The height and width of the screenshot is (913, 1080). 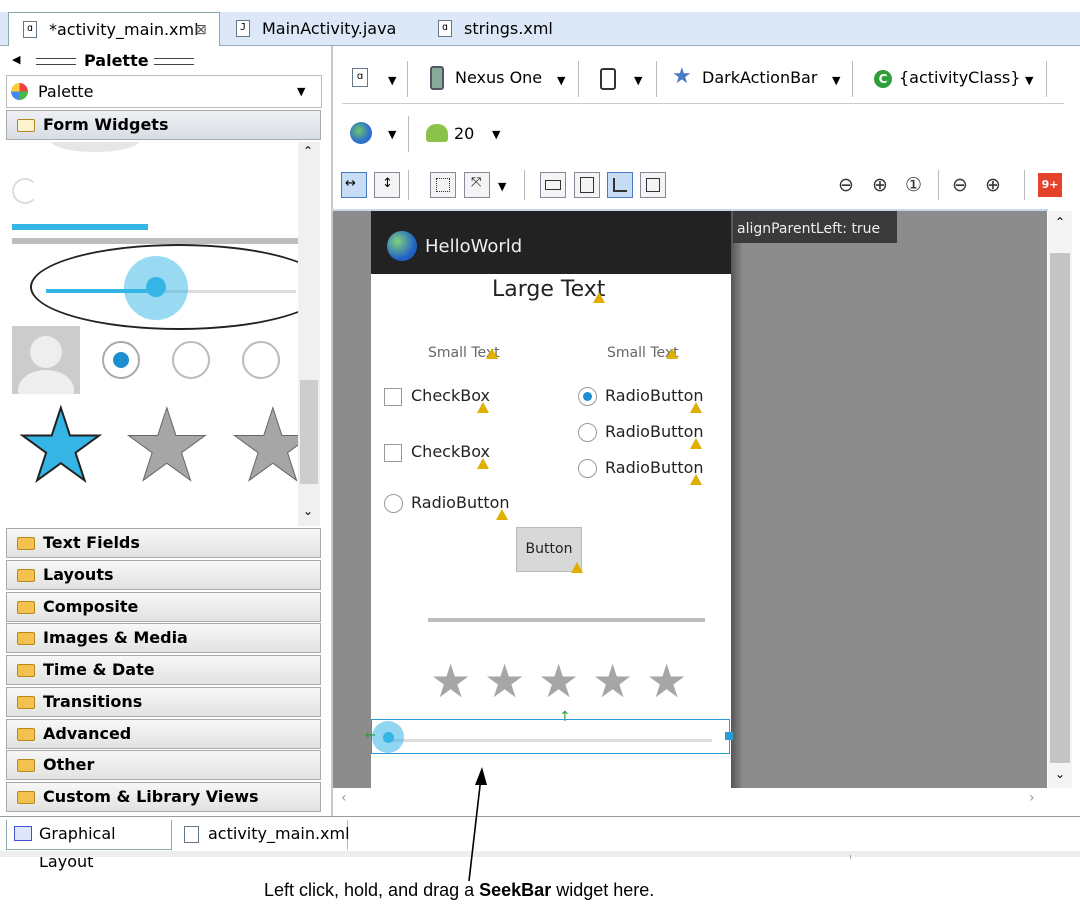 I want to click on tab-label: MainActivity.java, so click(x=329, y=28).